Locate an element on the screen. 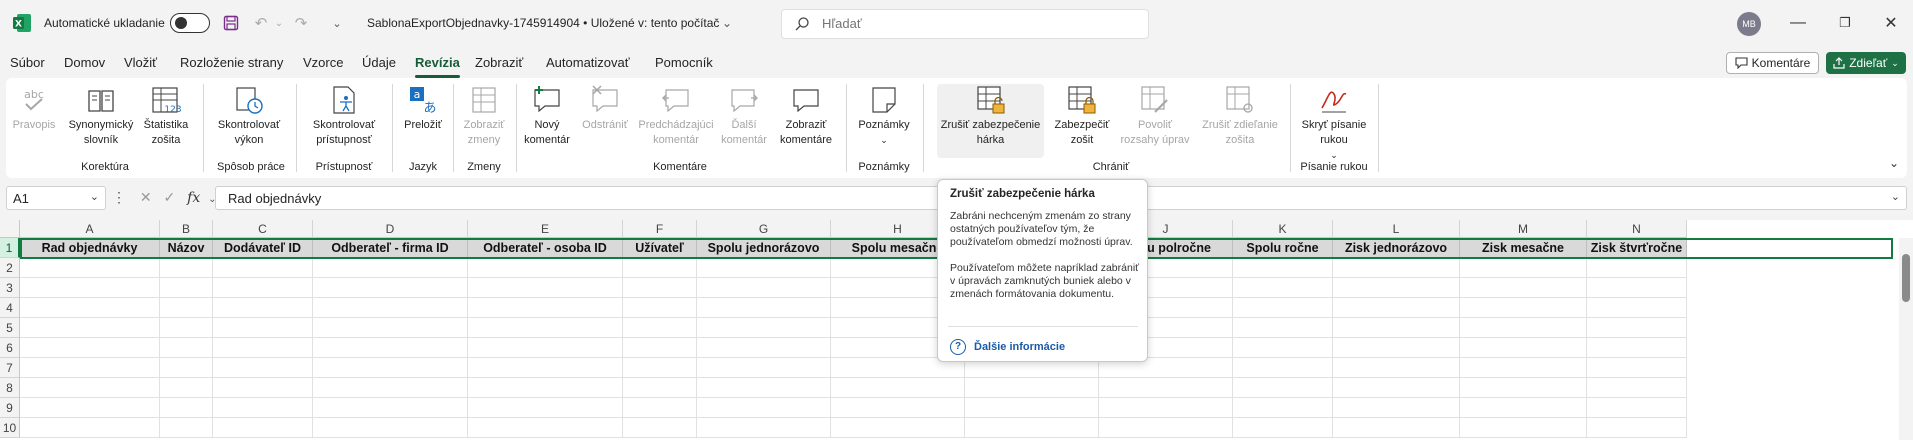 Image resolution: width=1913 pixels, height=440 pixels. column-header-f: F is located at coordinates (660, 229).